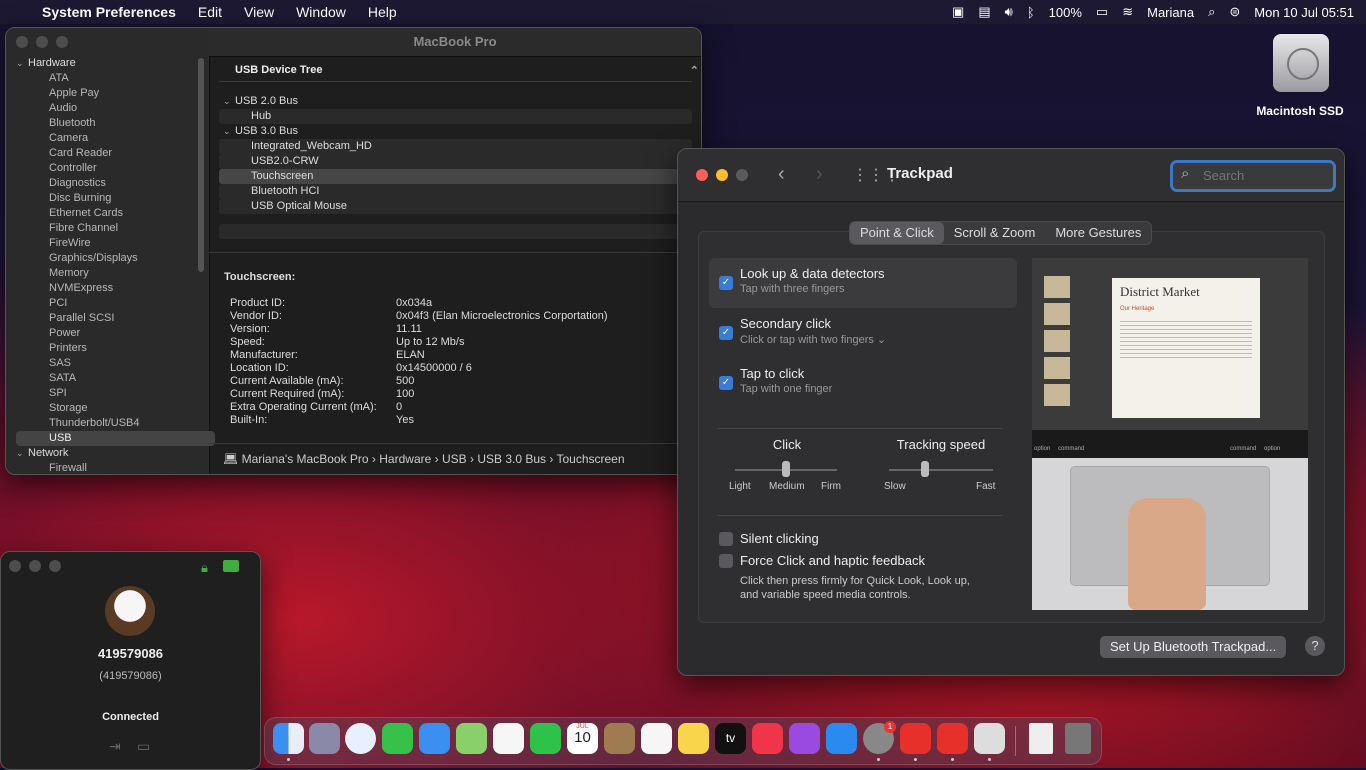 The height and width of the screenshot is (770, 1366). What do you see at coordinates (841, 738) in the screenshot?
I see `app-store-icon` at bounding box center [841, 738].